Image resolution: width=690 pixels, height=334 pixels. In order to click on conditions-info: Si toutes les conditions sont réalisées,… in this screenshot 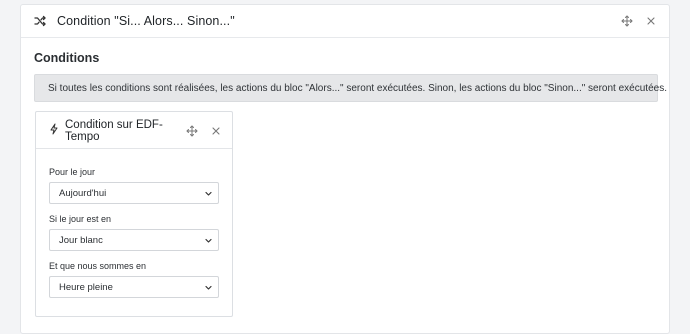, I will do `click(350, 88)`.